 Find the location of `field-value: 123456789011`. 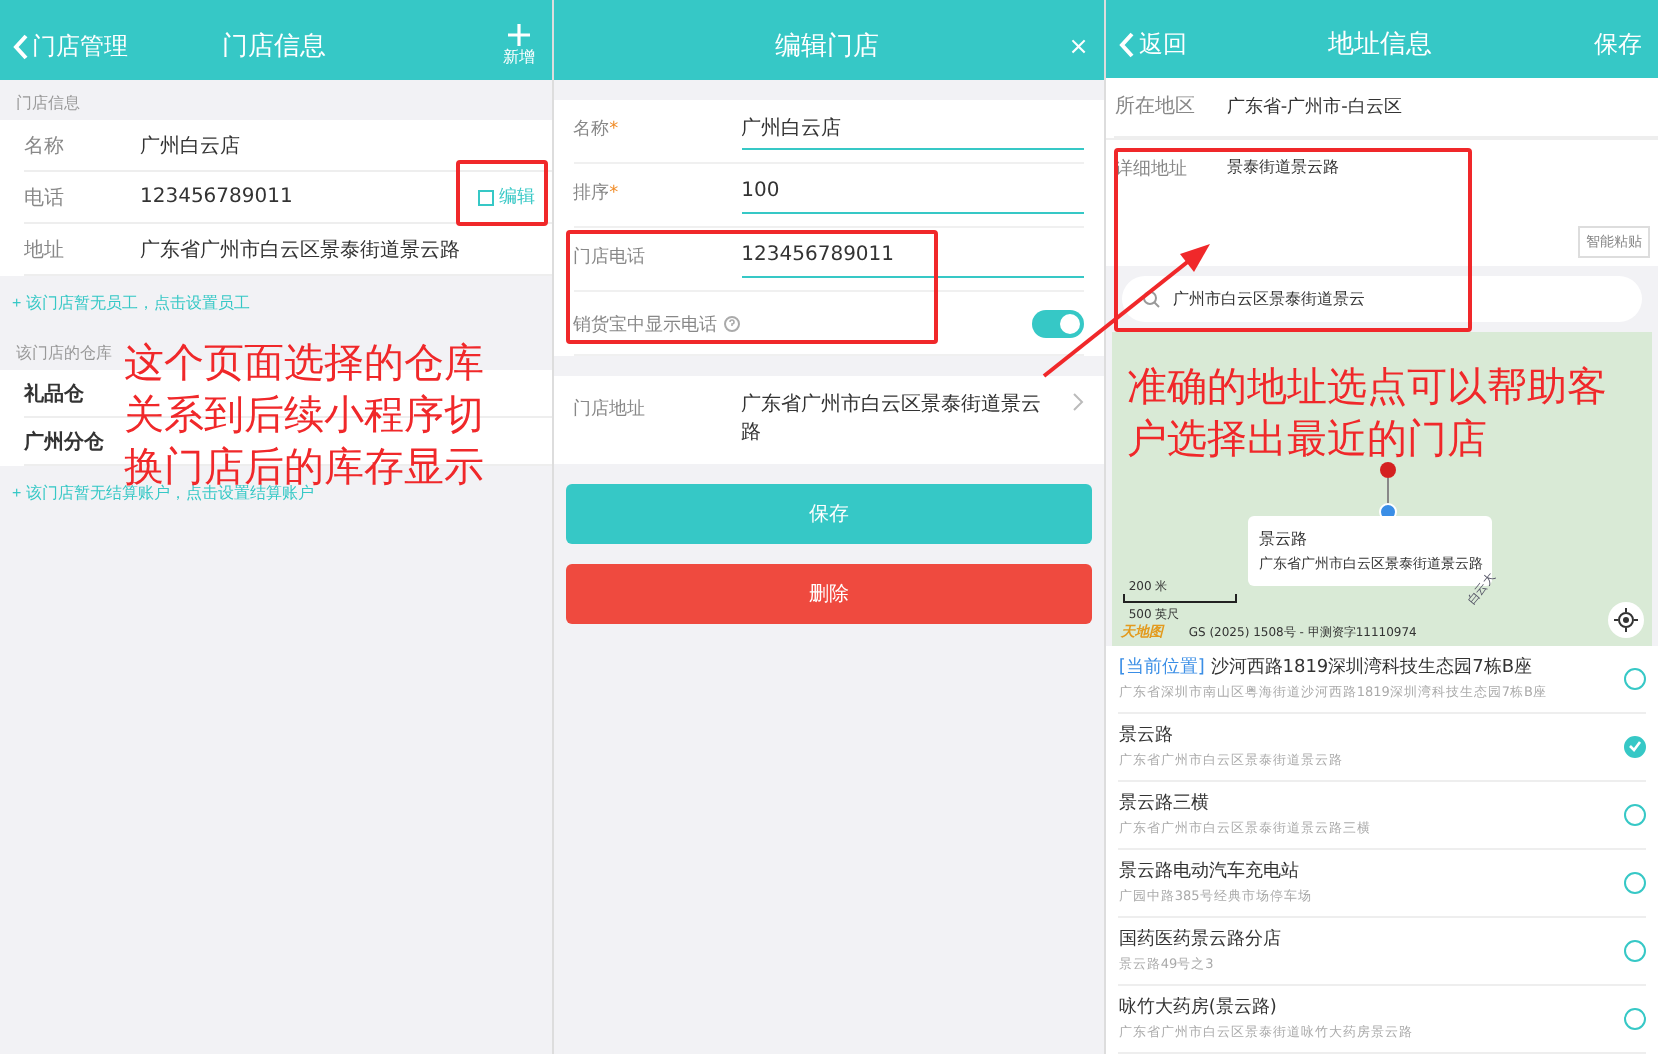

field-value: 123456789011 is located at coordinates (216, 197).